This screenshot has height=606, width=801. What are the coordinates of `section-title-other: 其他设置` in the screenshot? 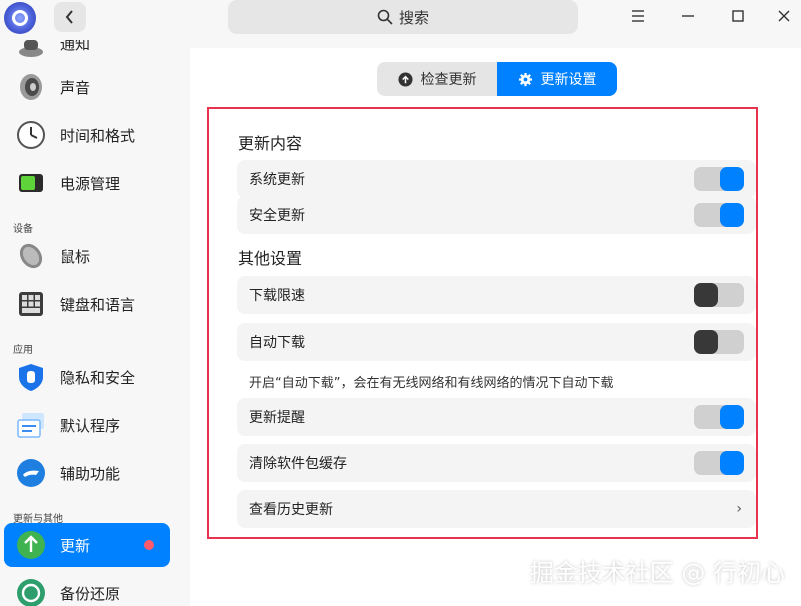 It's located at (270, 258).